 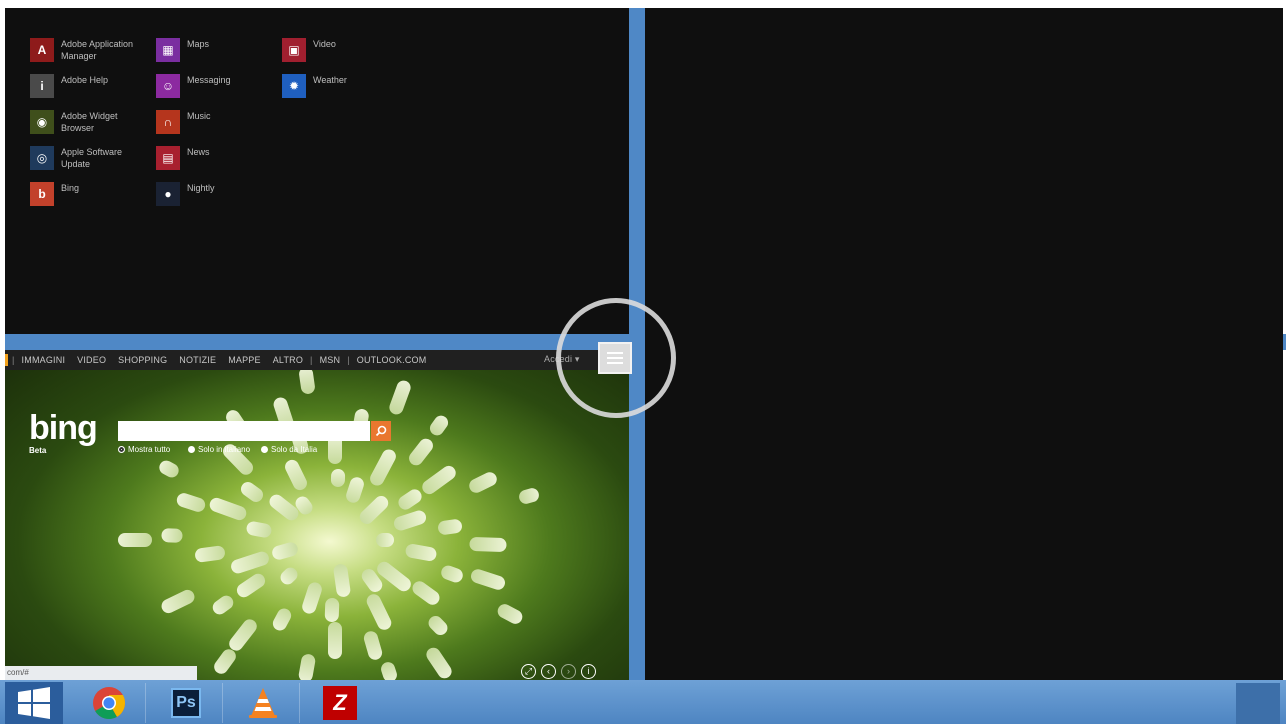 What do you see at coordinates (288, 360) in the screenshot?
I see `nav-link-altro: ALTRO` at bounding box center [288, 360].